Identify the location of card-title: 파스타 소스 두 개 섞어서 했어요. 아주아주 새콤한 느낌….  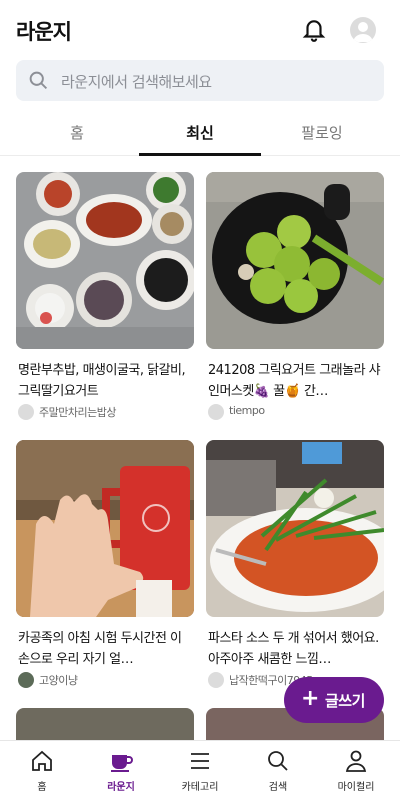
(293, 649).